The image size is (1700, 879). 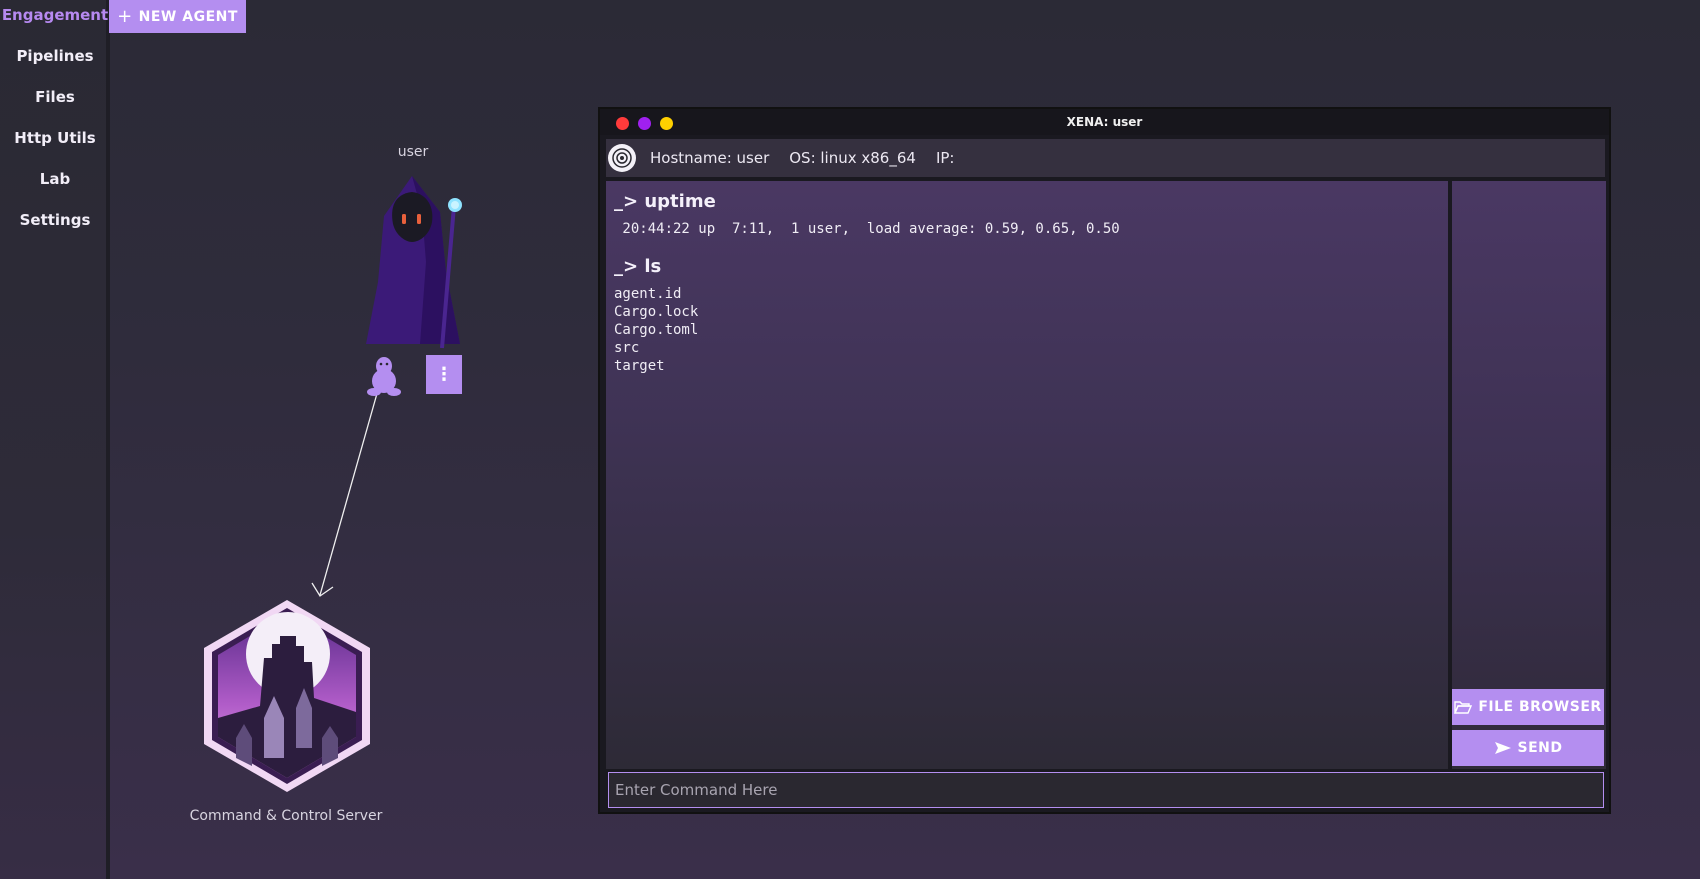 I want to click on ip-text: IP:, so click(x=945, y=158).